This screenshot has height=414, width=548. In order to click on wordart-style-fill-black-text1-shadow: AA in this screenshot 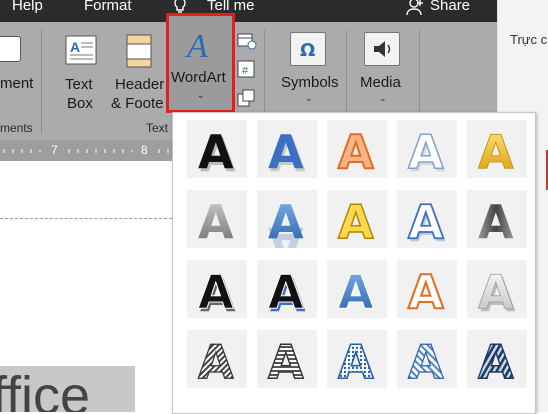, I will do `click(217, 149)`.